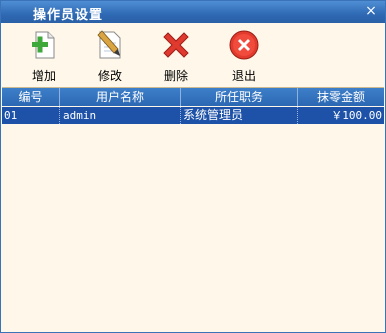  I want to click on edit-button: 修改, so click(110, 55).